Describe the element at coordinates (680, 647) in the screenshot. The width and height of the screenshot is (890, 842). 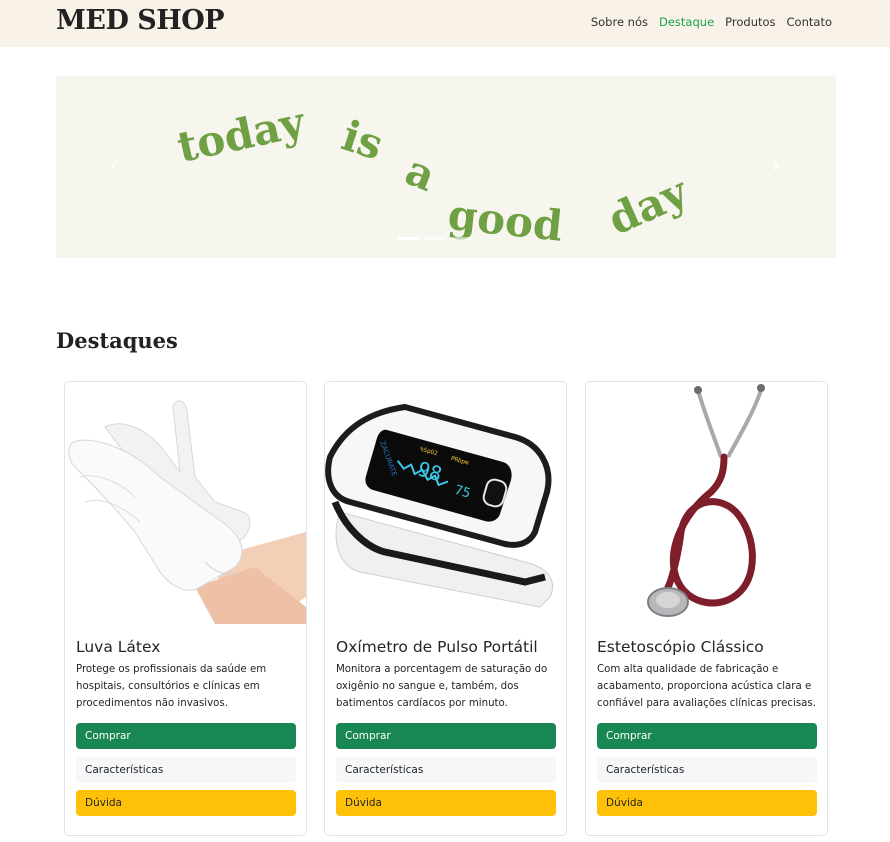
I see `product-title: Estetoscópio Clássico` at that location.